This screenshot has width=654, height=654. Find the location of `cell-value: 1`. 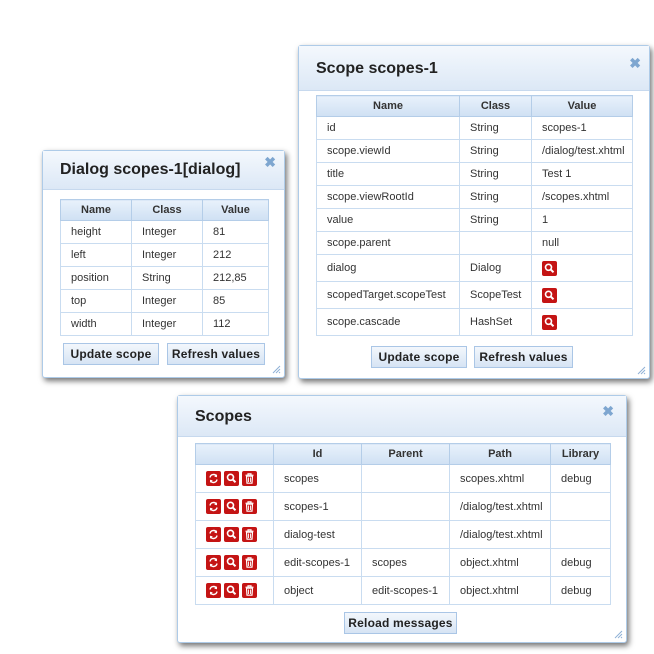

cell-value: 1 is located at coordinates (582, 220).